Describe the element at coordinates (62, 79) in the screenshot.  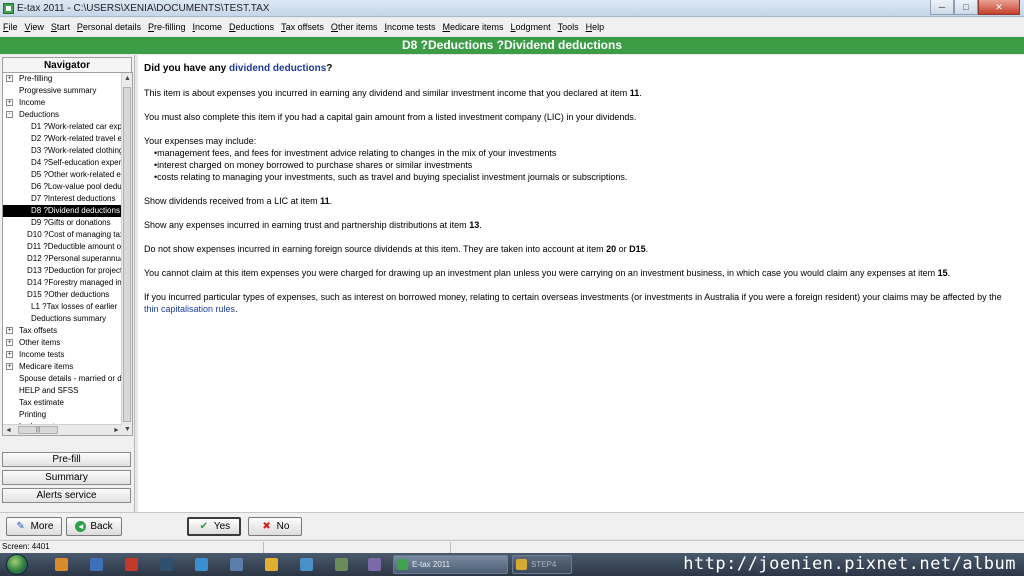
I see `nav-item: + Pre-filling` at that location.